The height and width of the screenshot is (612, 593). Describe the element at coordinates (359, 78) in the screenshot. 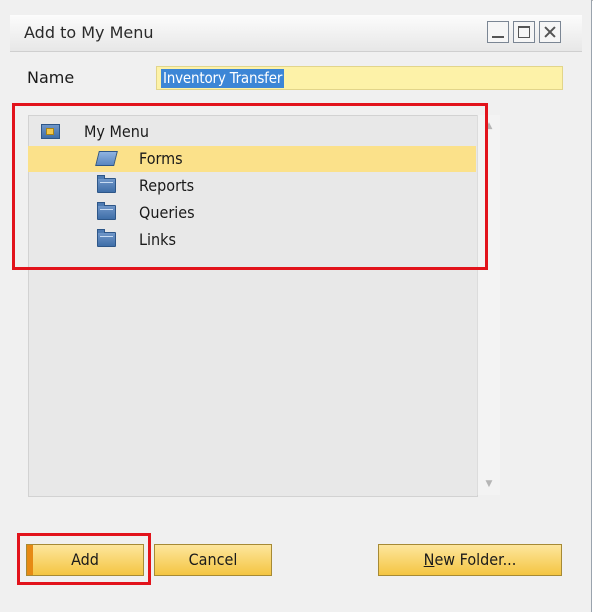

I see `name-input: Inventory Transfer` at that location.